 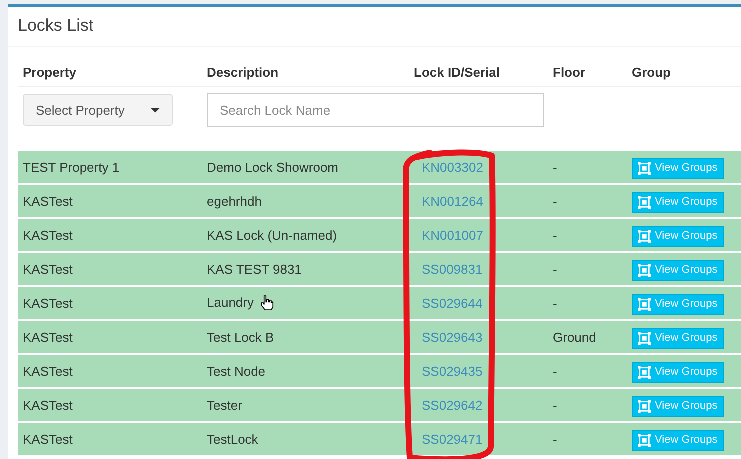 I want to click on table-cell: Test Node, so click(x=236, y=371).